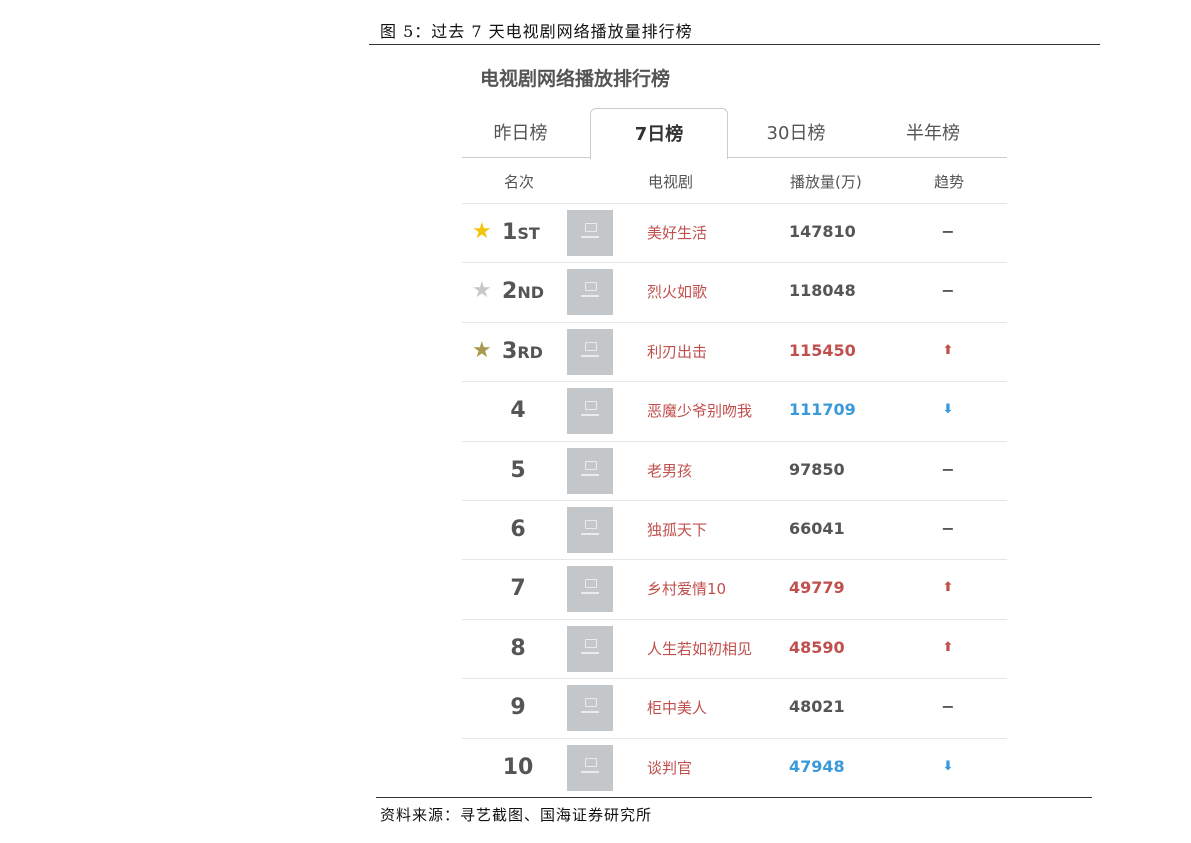  I want to click on play-count: 115450, so click(822, 350).